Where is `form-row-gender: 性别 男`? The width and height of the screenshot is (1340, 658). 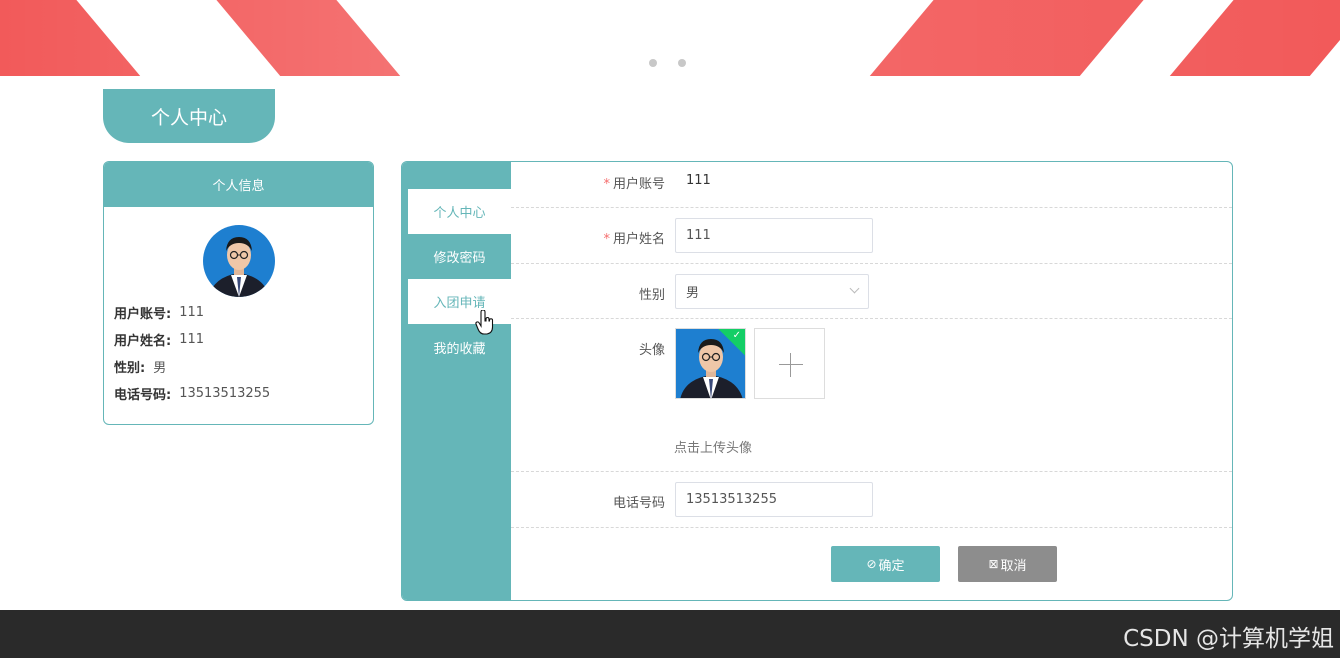
form-row-gender: 性别 男 is located at coordinates (871, 291).